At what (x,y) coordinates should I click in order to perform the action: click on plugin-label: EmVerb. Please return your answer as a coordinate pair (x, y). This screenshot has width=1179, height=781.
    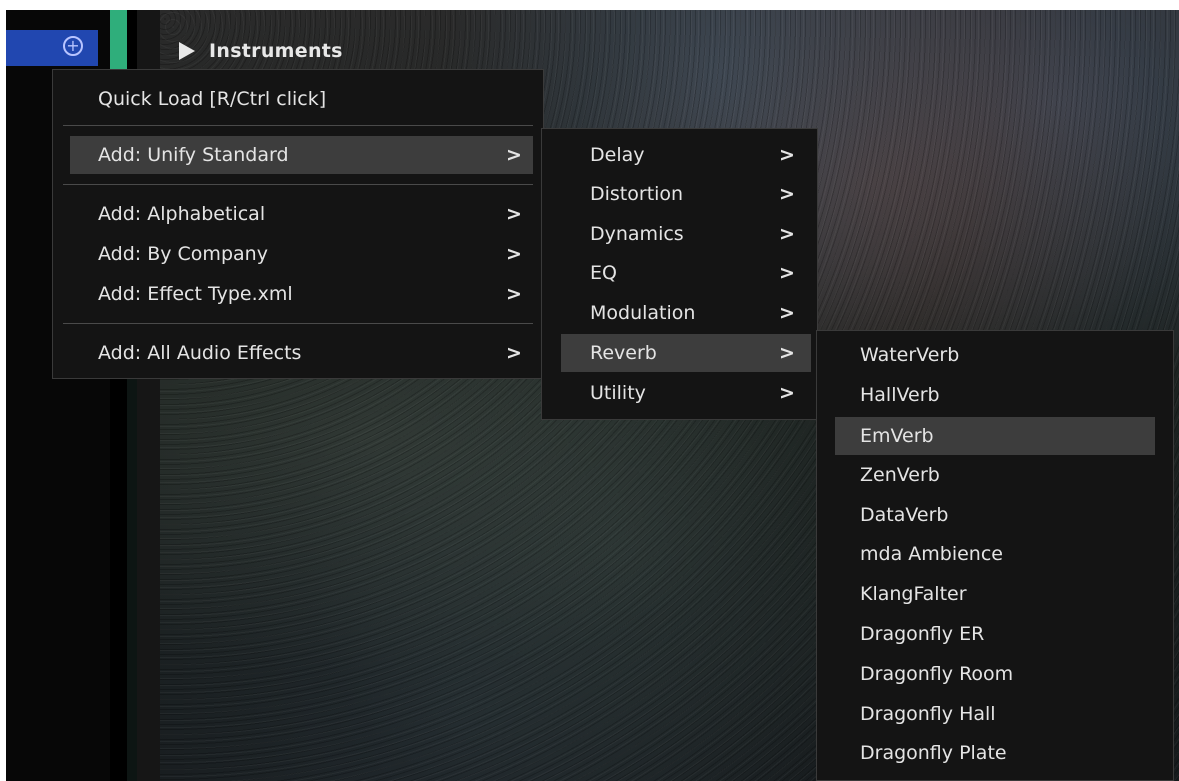
    Looking at the image, I should click on (897, 436).